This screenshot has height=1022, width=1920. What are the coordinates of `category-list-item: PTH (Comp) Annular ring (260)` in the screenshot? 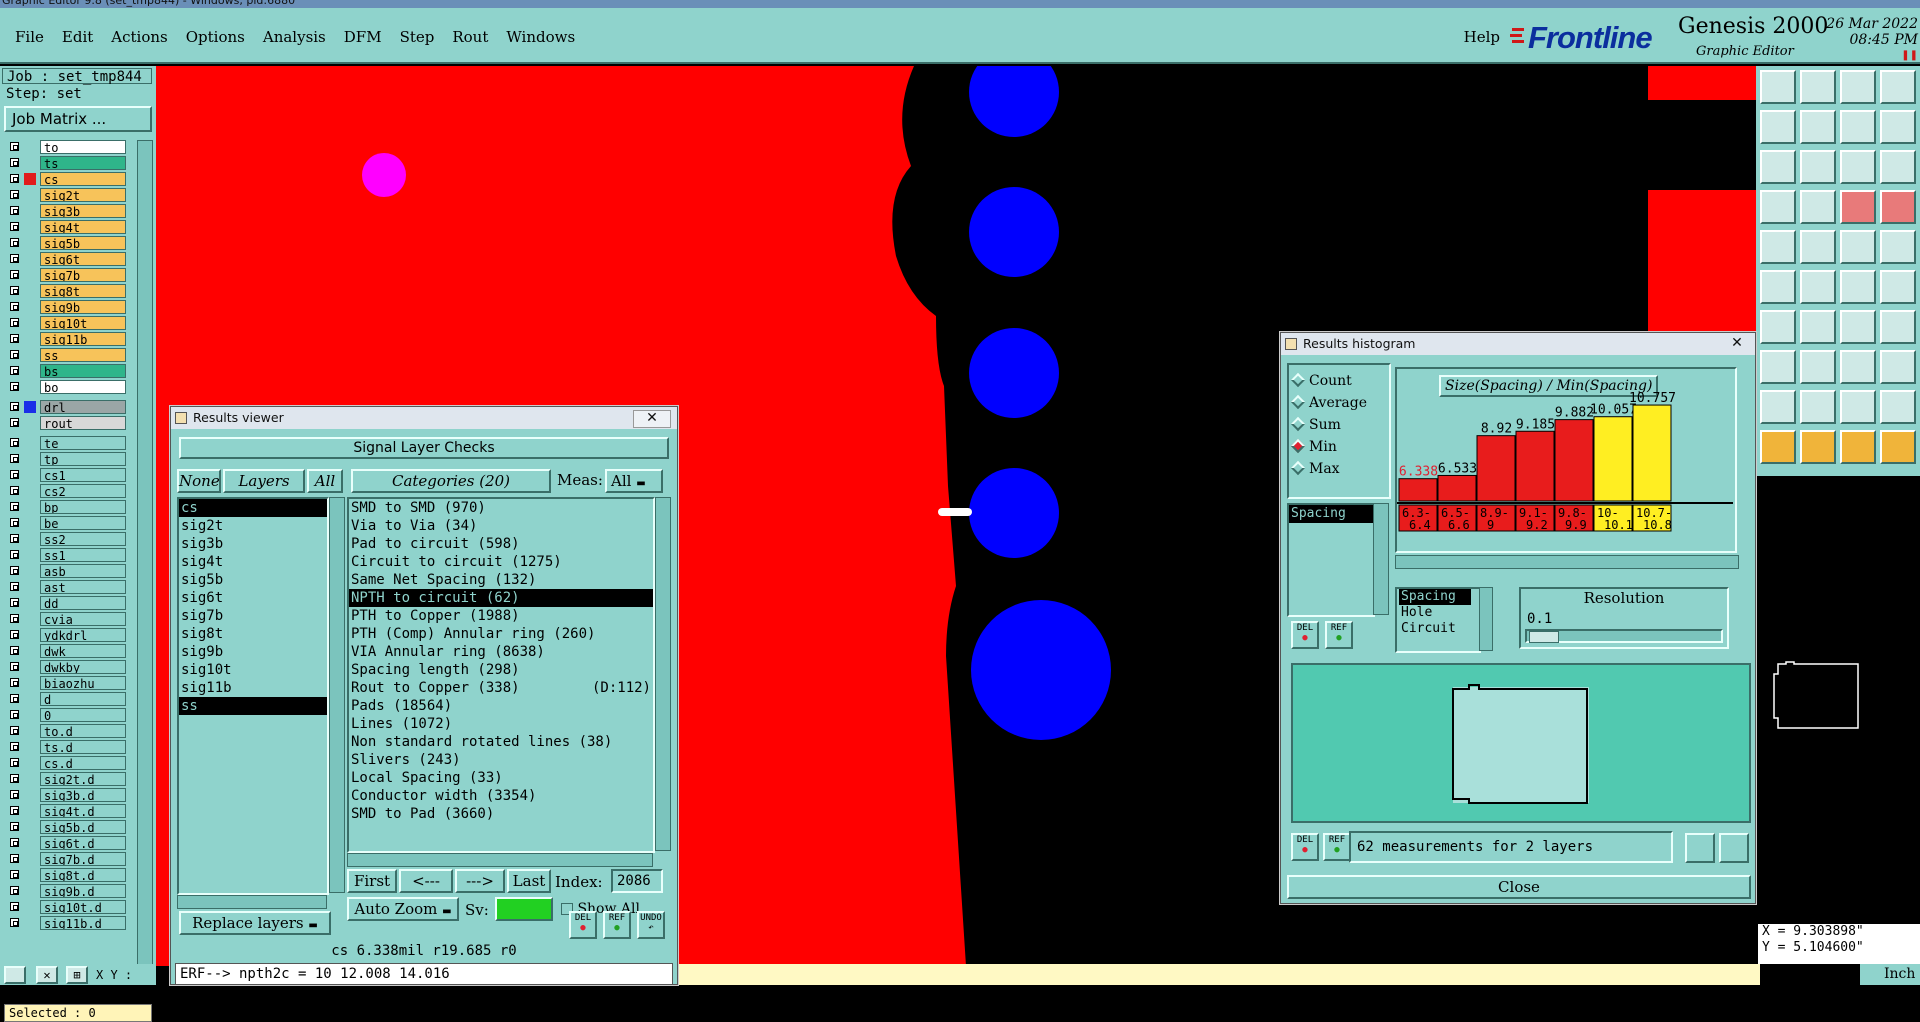 It's located at (501, 634).